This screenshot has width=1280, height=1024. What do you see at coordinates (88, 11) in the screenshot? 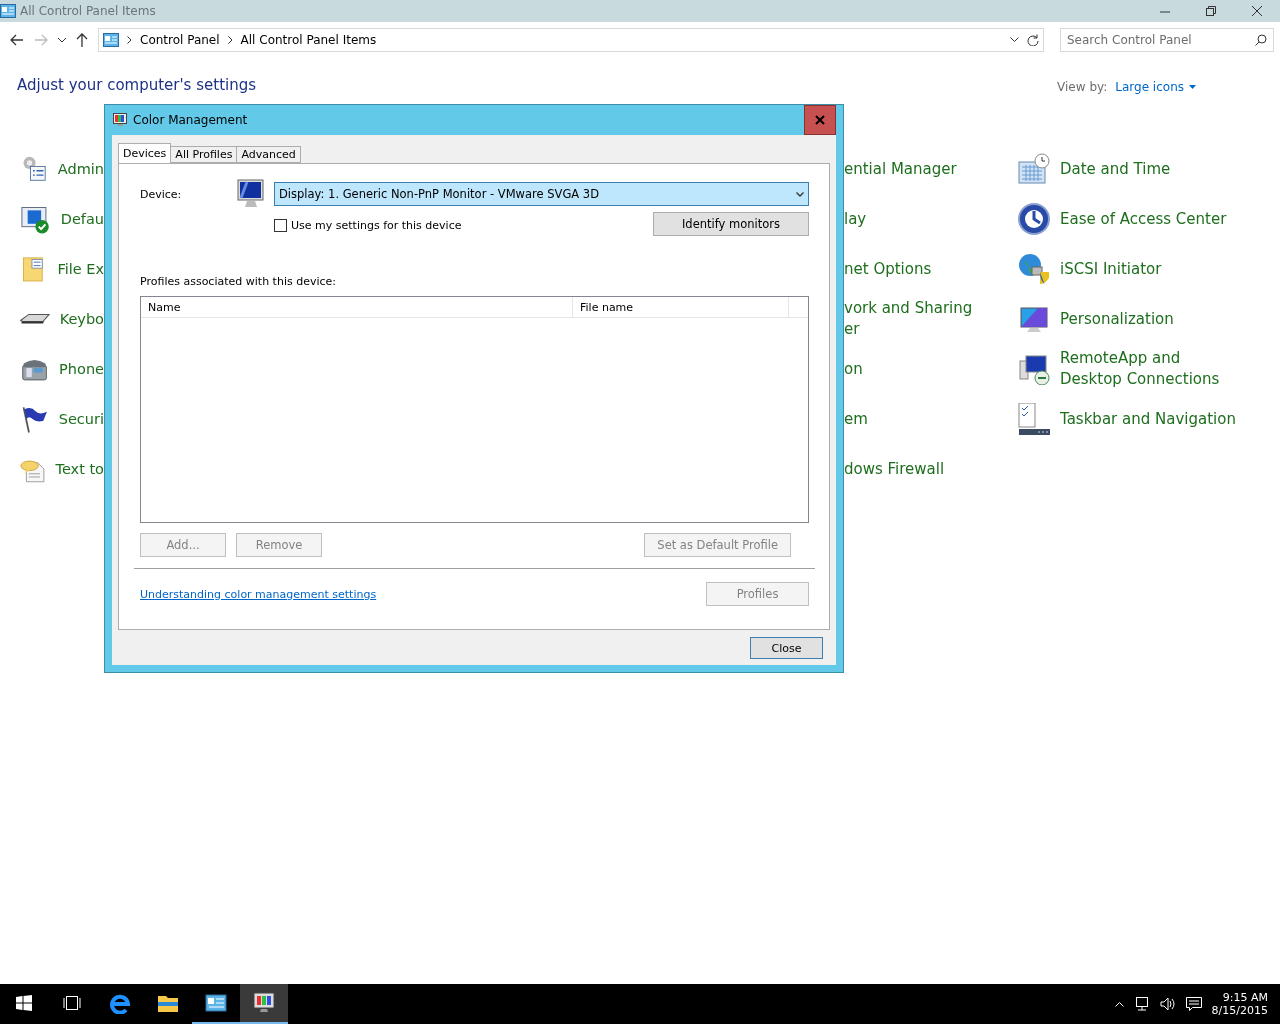
I see `window-title: All Control Panel Items` at bounding box center [88, 11].